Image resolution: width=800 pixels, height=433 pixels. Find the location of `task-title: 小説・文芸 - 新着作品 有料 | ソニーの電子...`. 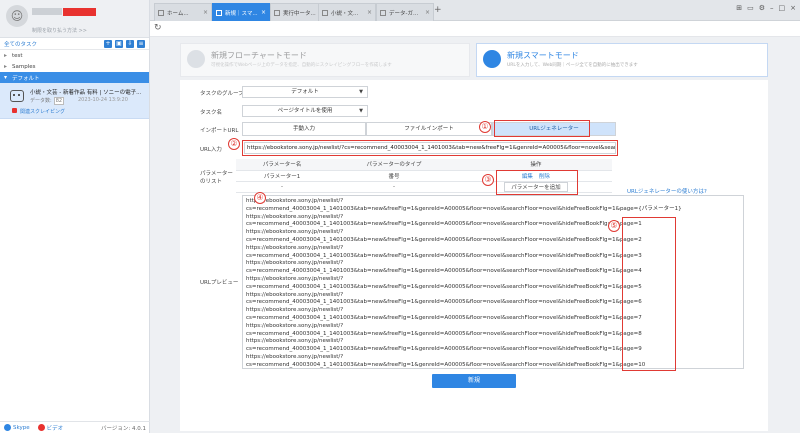

task-title: 小説・文芸 - 新着作品 有料 | ソニーの電子... is located at coordinates (86, 93).